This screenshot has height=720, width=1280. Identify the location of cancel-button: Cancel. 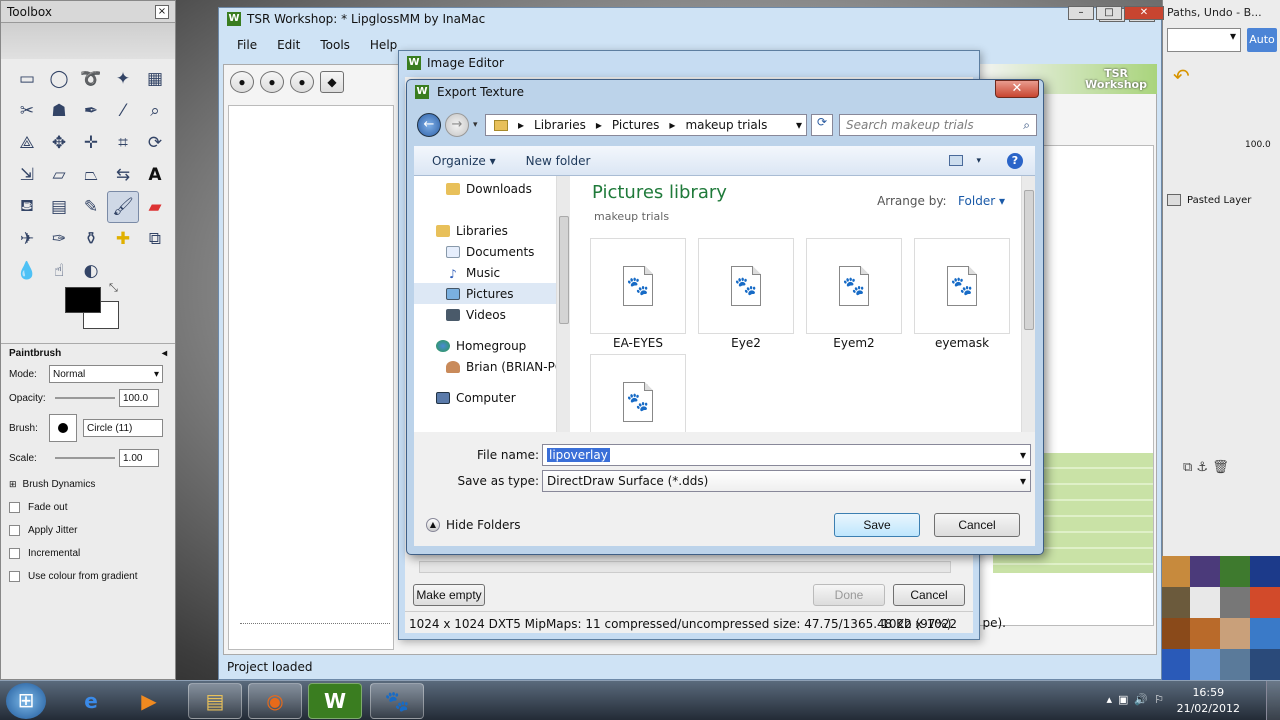
(977, 525).